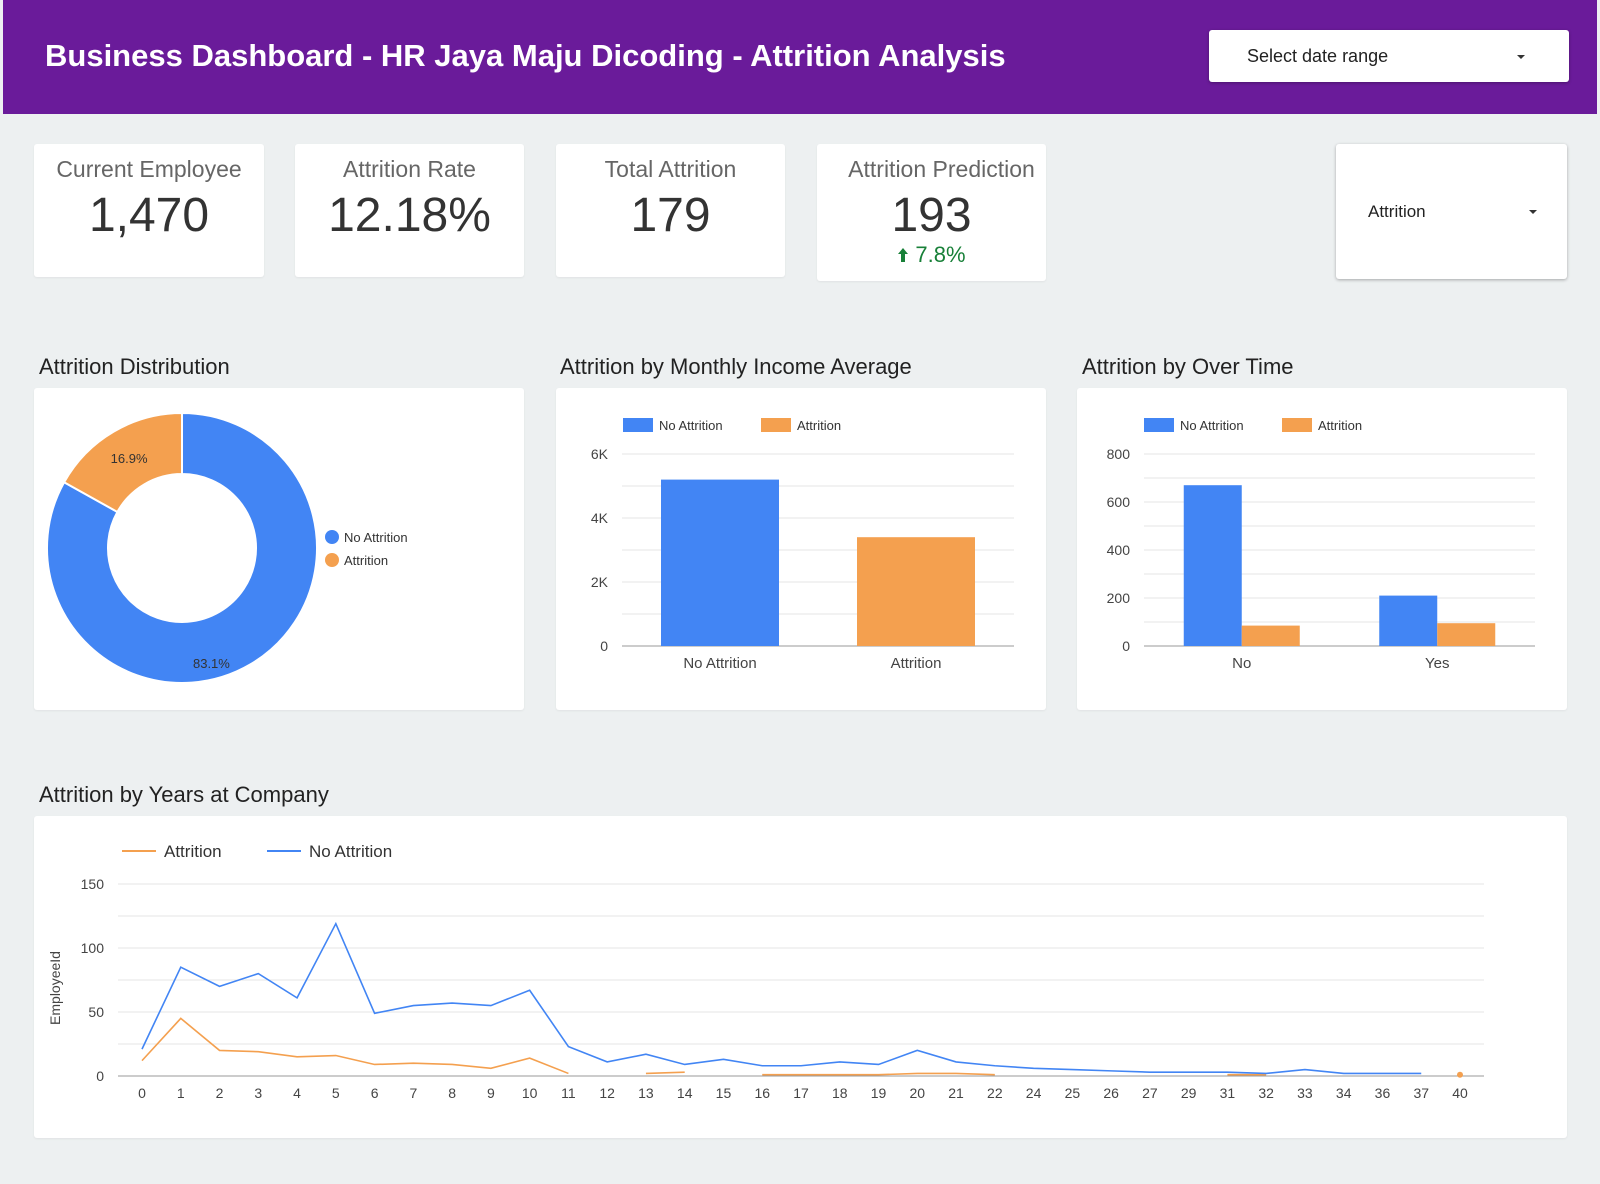 The height and width of the screenshot is (1184, 1600). What do you see at coordinates (801, 1093) in the screenshot?
I see `x-tick-label: 17` at bounding box center [801, 1093].